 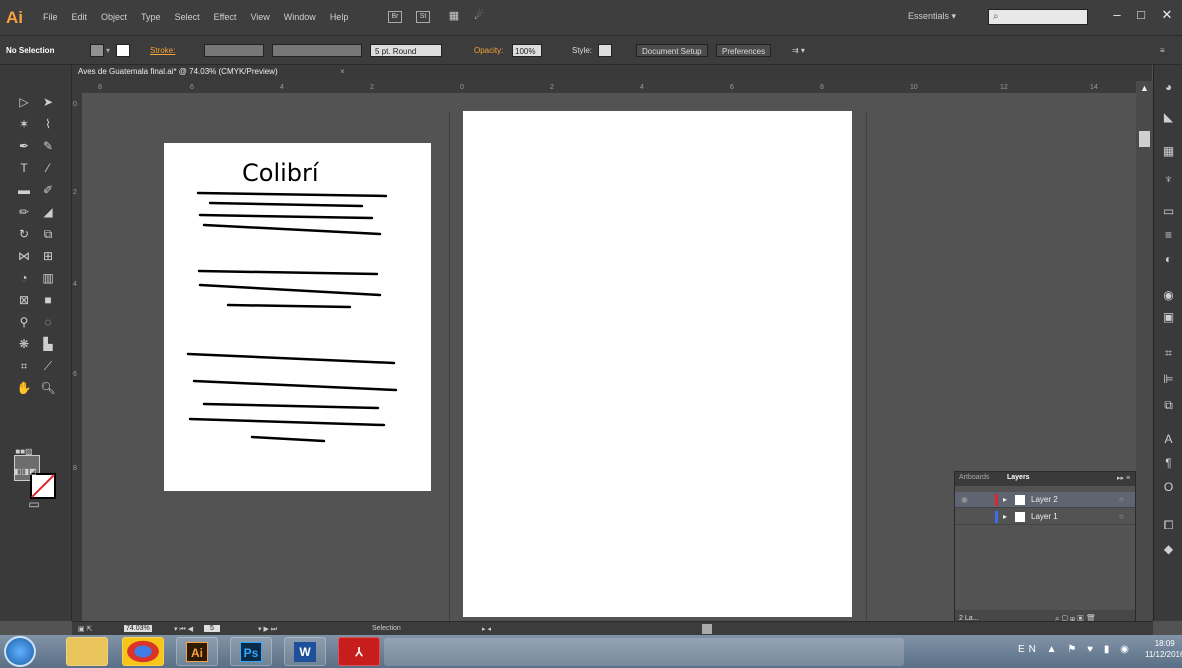 I want to click on brushes-panel-icon: ♆, so click(x=1168, y=179).